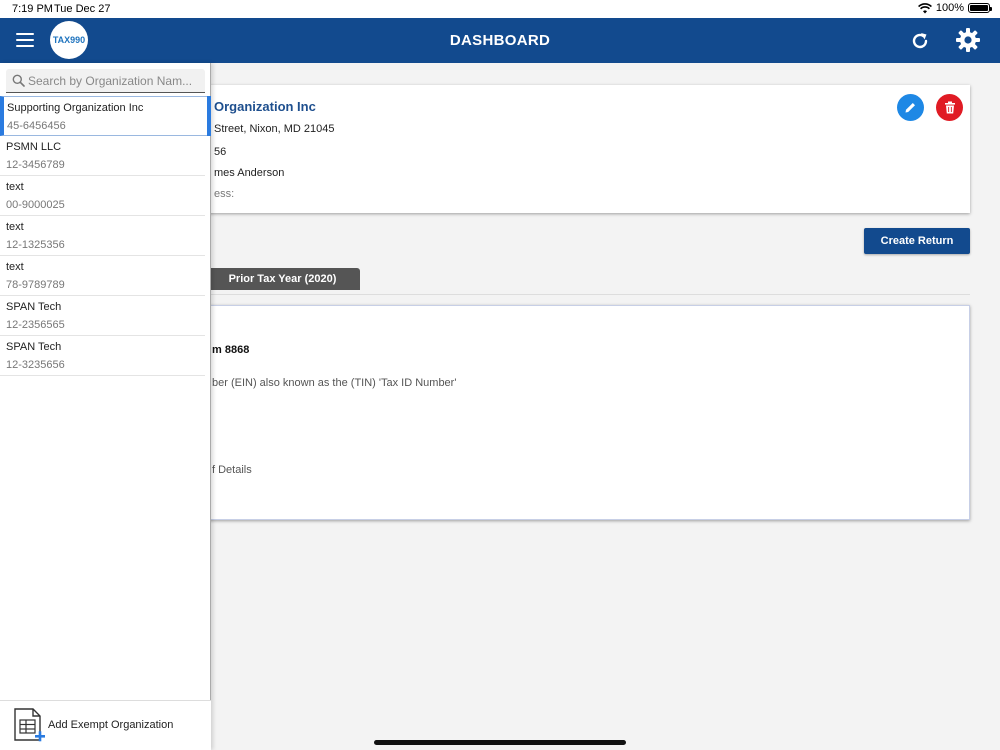 Image resolution: width=1000 pixels, height=750 pixels. Describe the element at coordinates (82, 9) in the screenshot. I see `status-date: Tue Dec 27` at that location.